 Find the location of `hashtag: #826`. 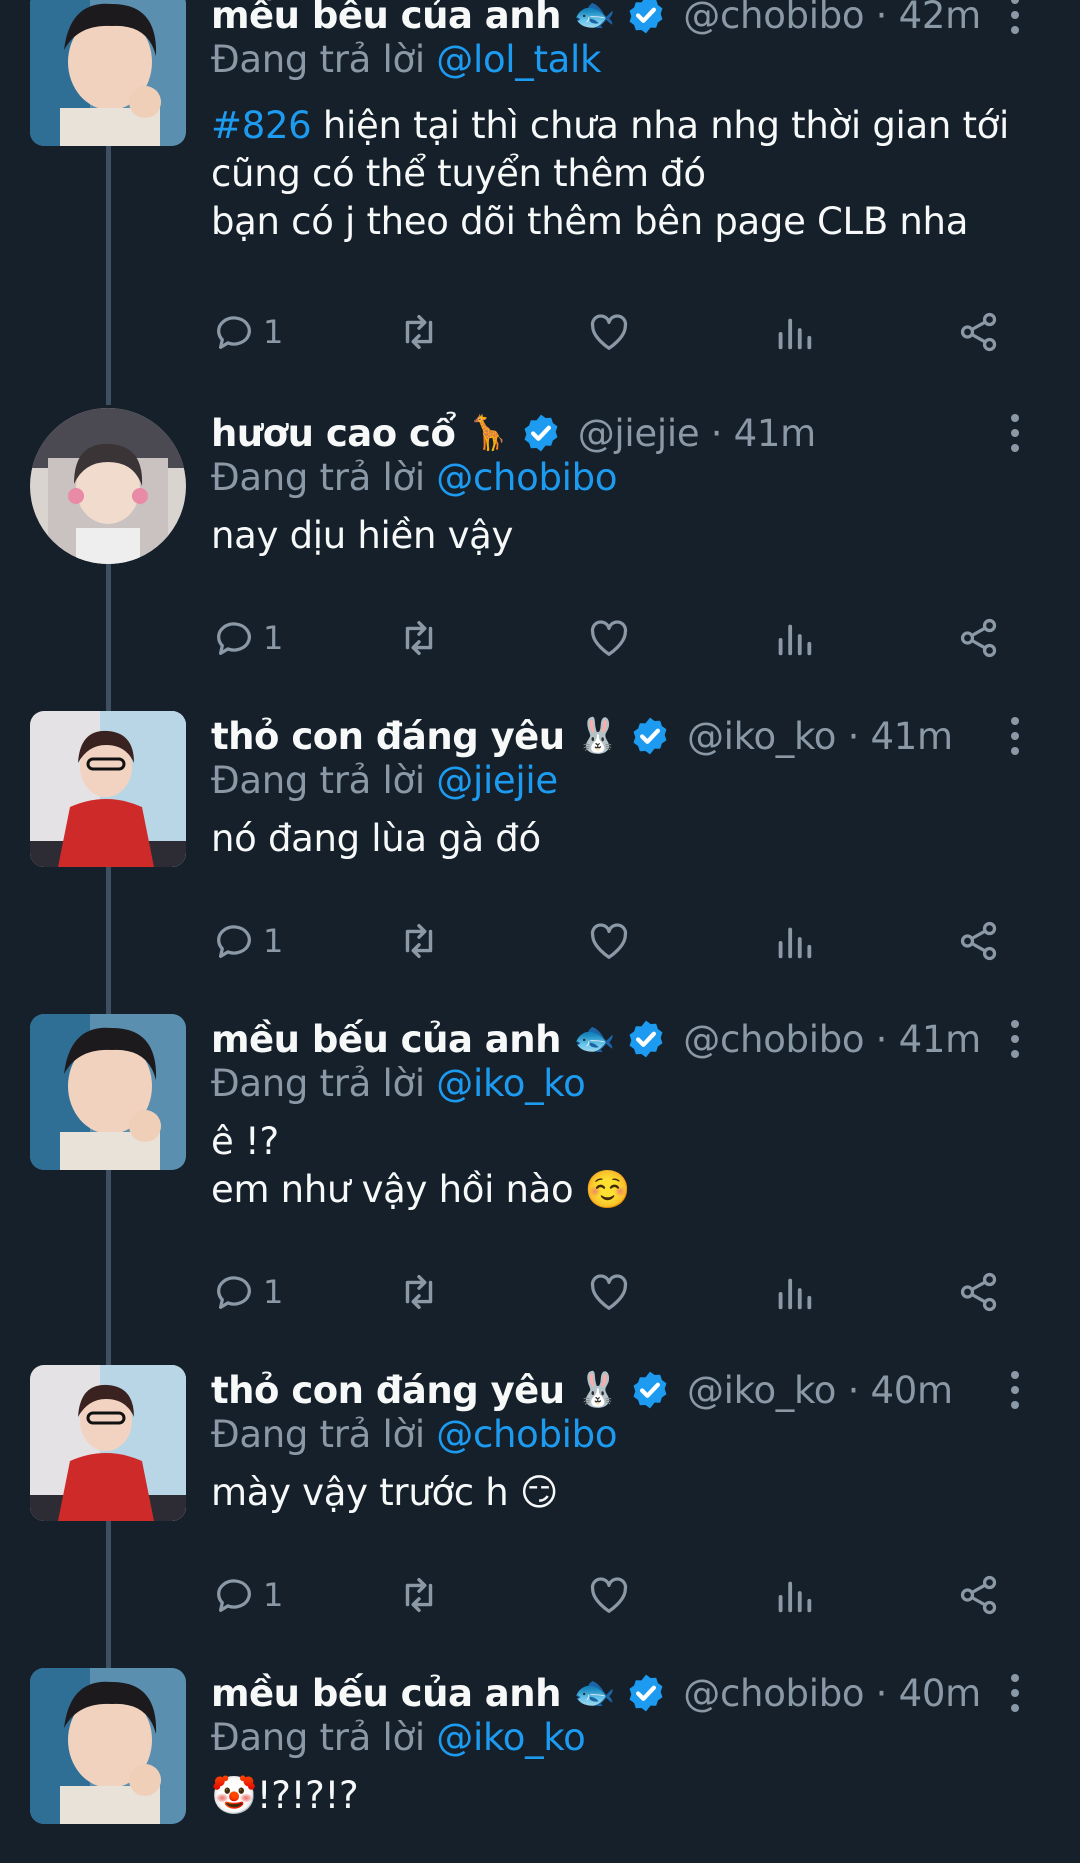

hashtag: #826 is located at coordinates (261, 125).